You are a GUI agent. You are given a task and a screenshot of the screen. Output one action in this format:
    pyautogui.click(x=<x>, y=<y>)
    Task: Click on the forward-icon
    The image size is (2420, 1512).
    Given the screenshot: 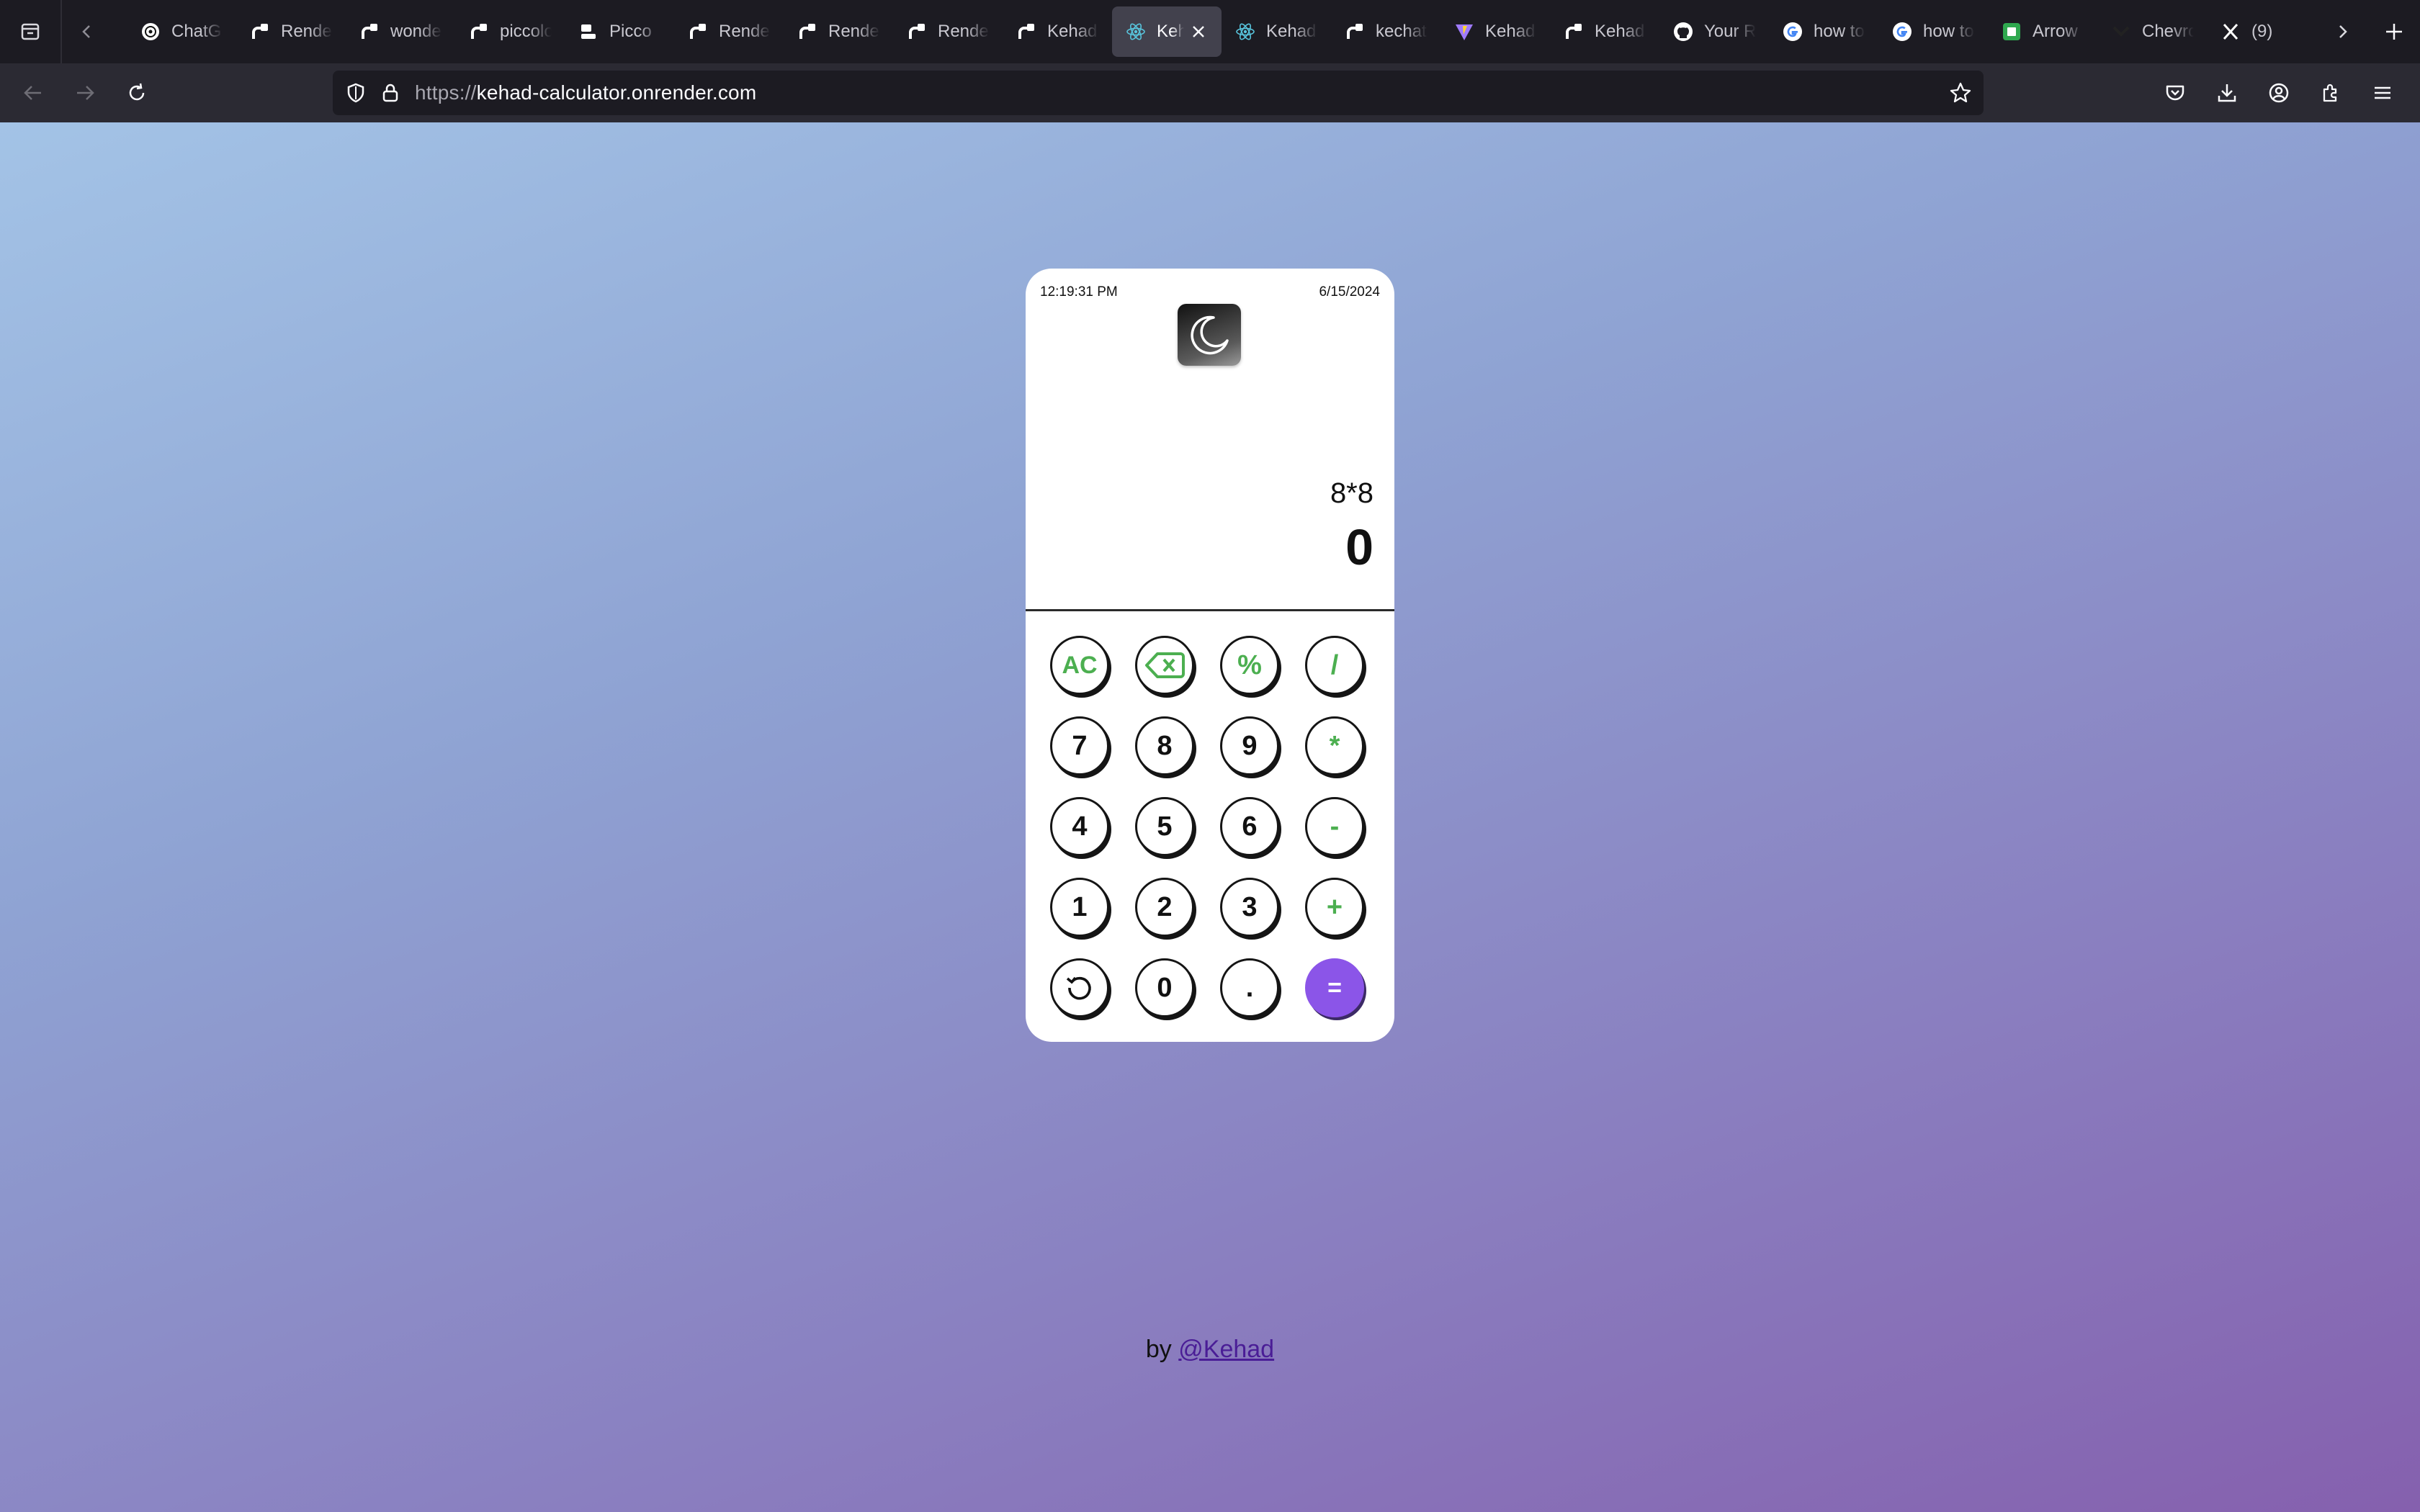 What is the action you would take?
    pyautogui.click(x=85, y=93)
    